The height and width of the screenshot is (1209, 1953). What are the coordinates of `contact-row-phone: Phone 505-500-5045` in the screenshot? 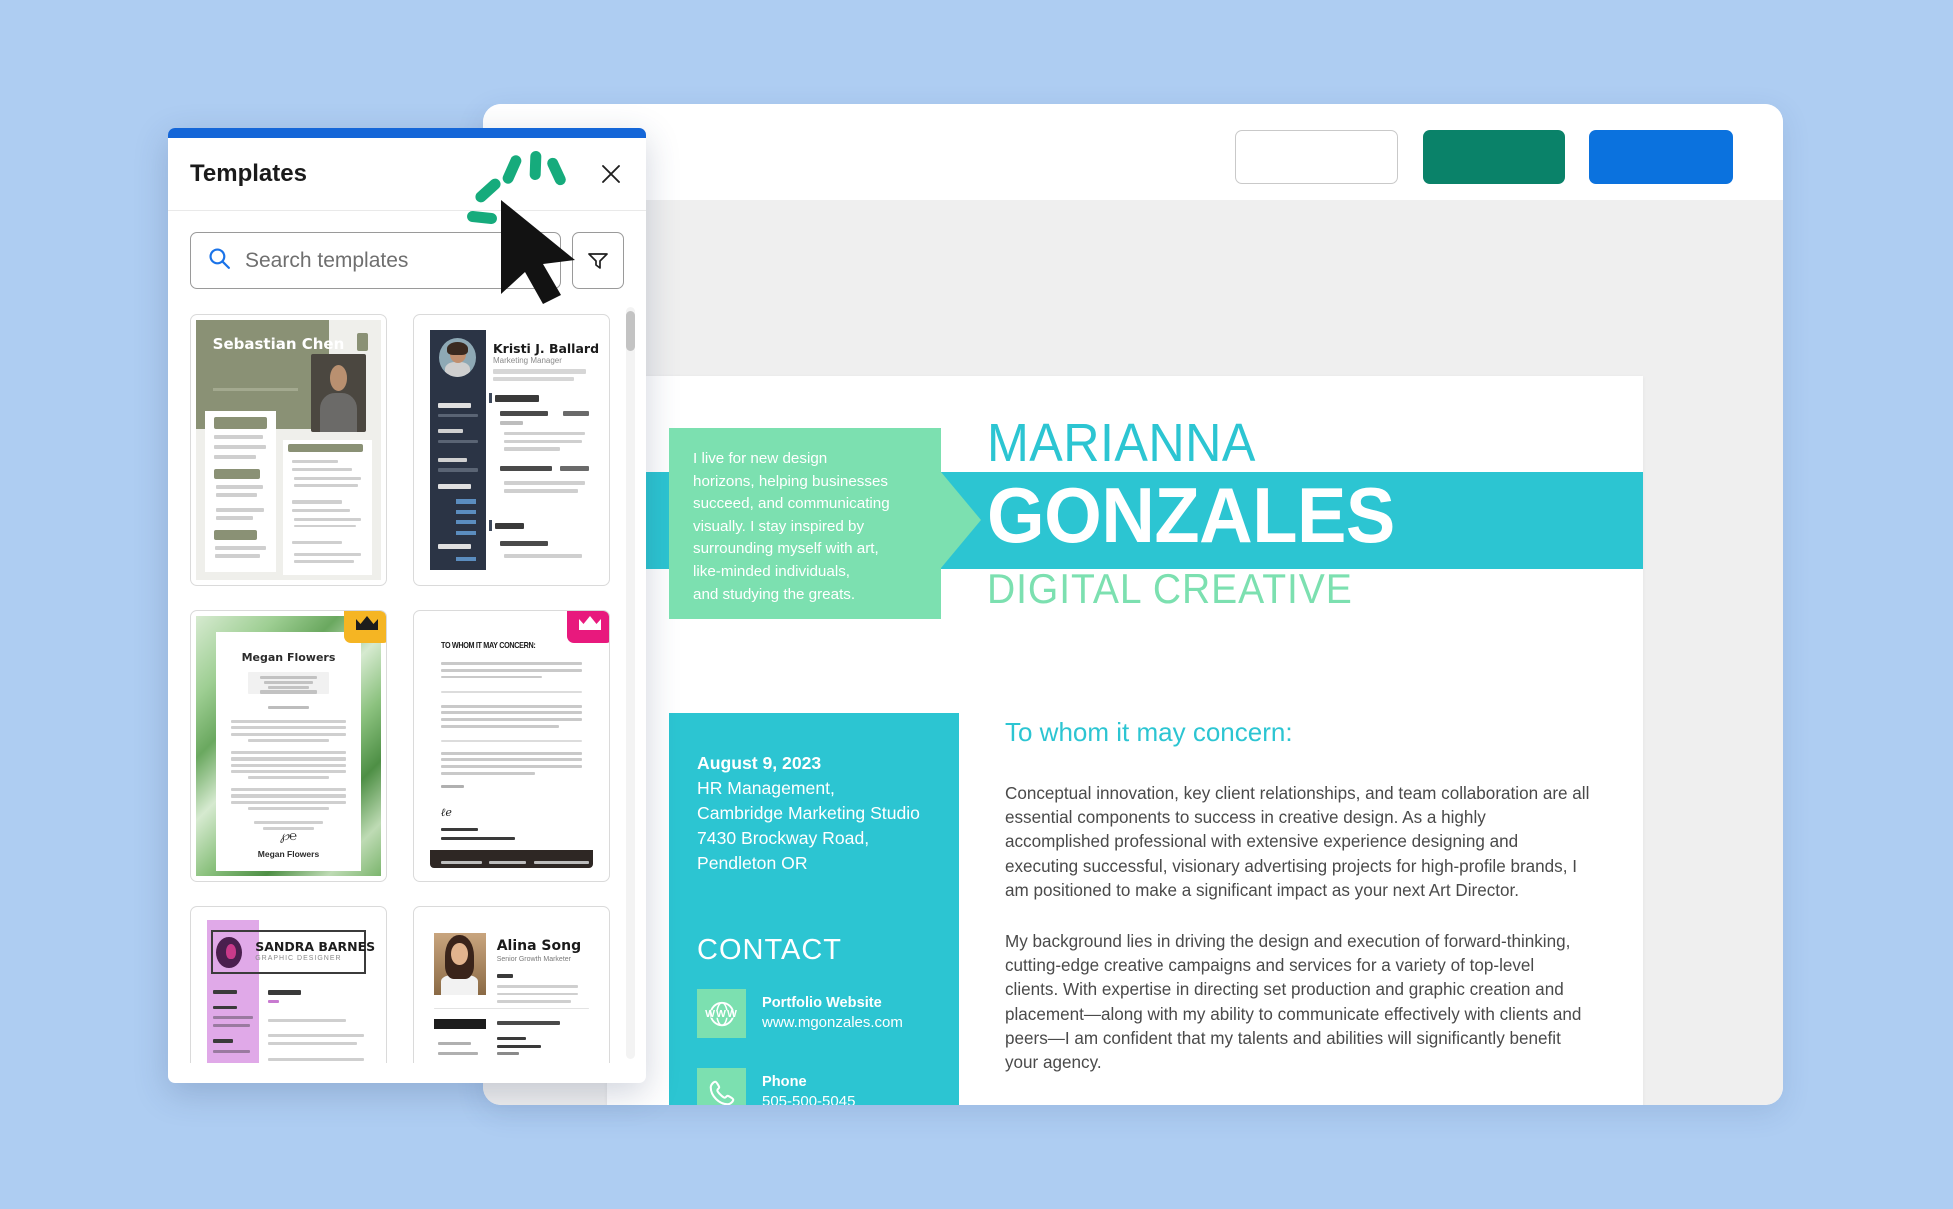 It's located at (828, 1086).